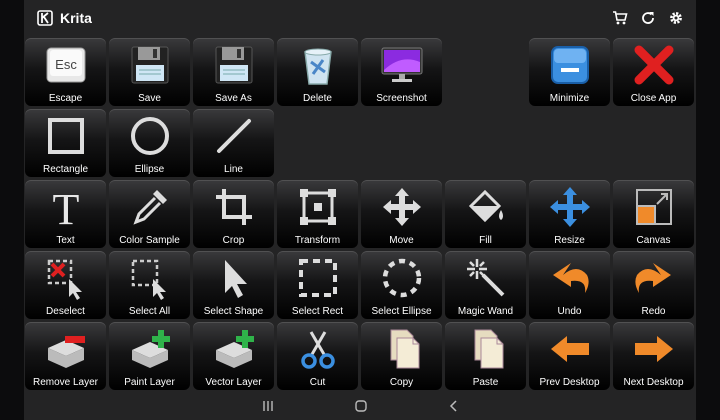 This screenshot has width=720, height=420. I want to click on top-bar: Krita, so click(360, 18).